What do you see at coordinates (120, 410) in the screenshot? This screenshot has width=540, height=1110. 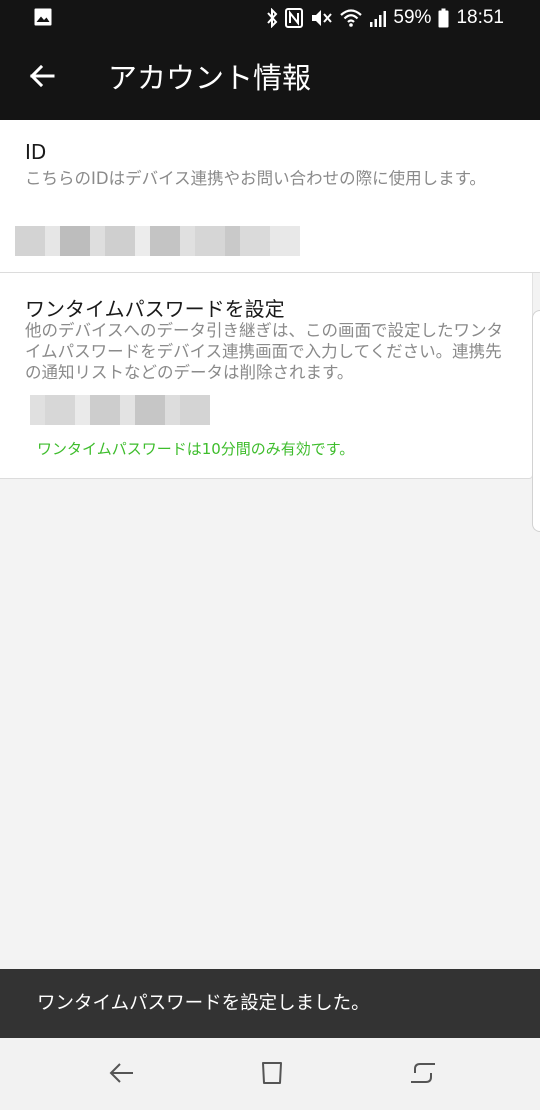 I see `otp-value-redacted` at bounding box center [120, 410].